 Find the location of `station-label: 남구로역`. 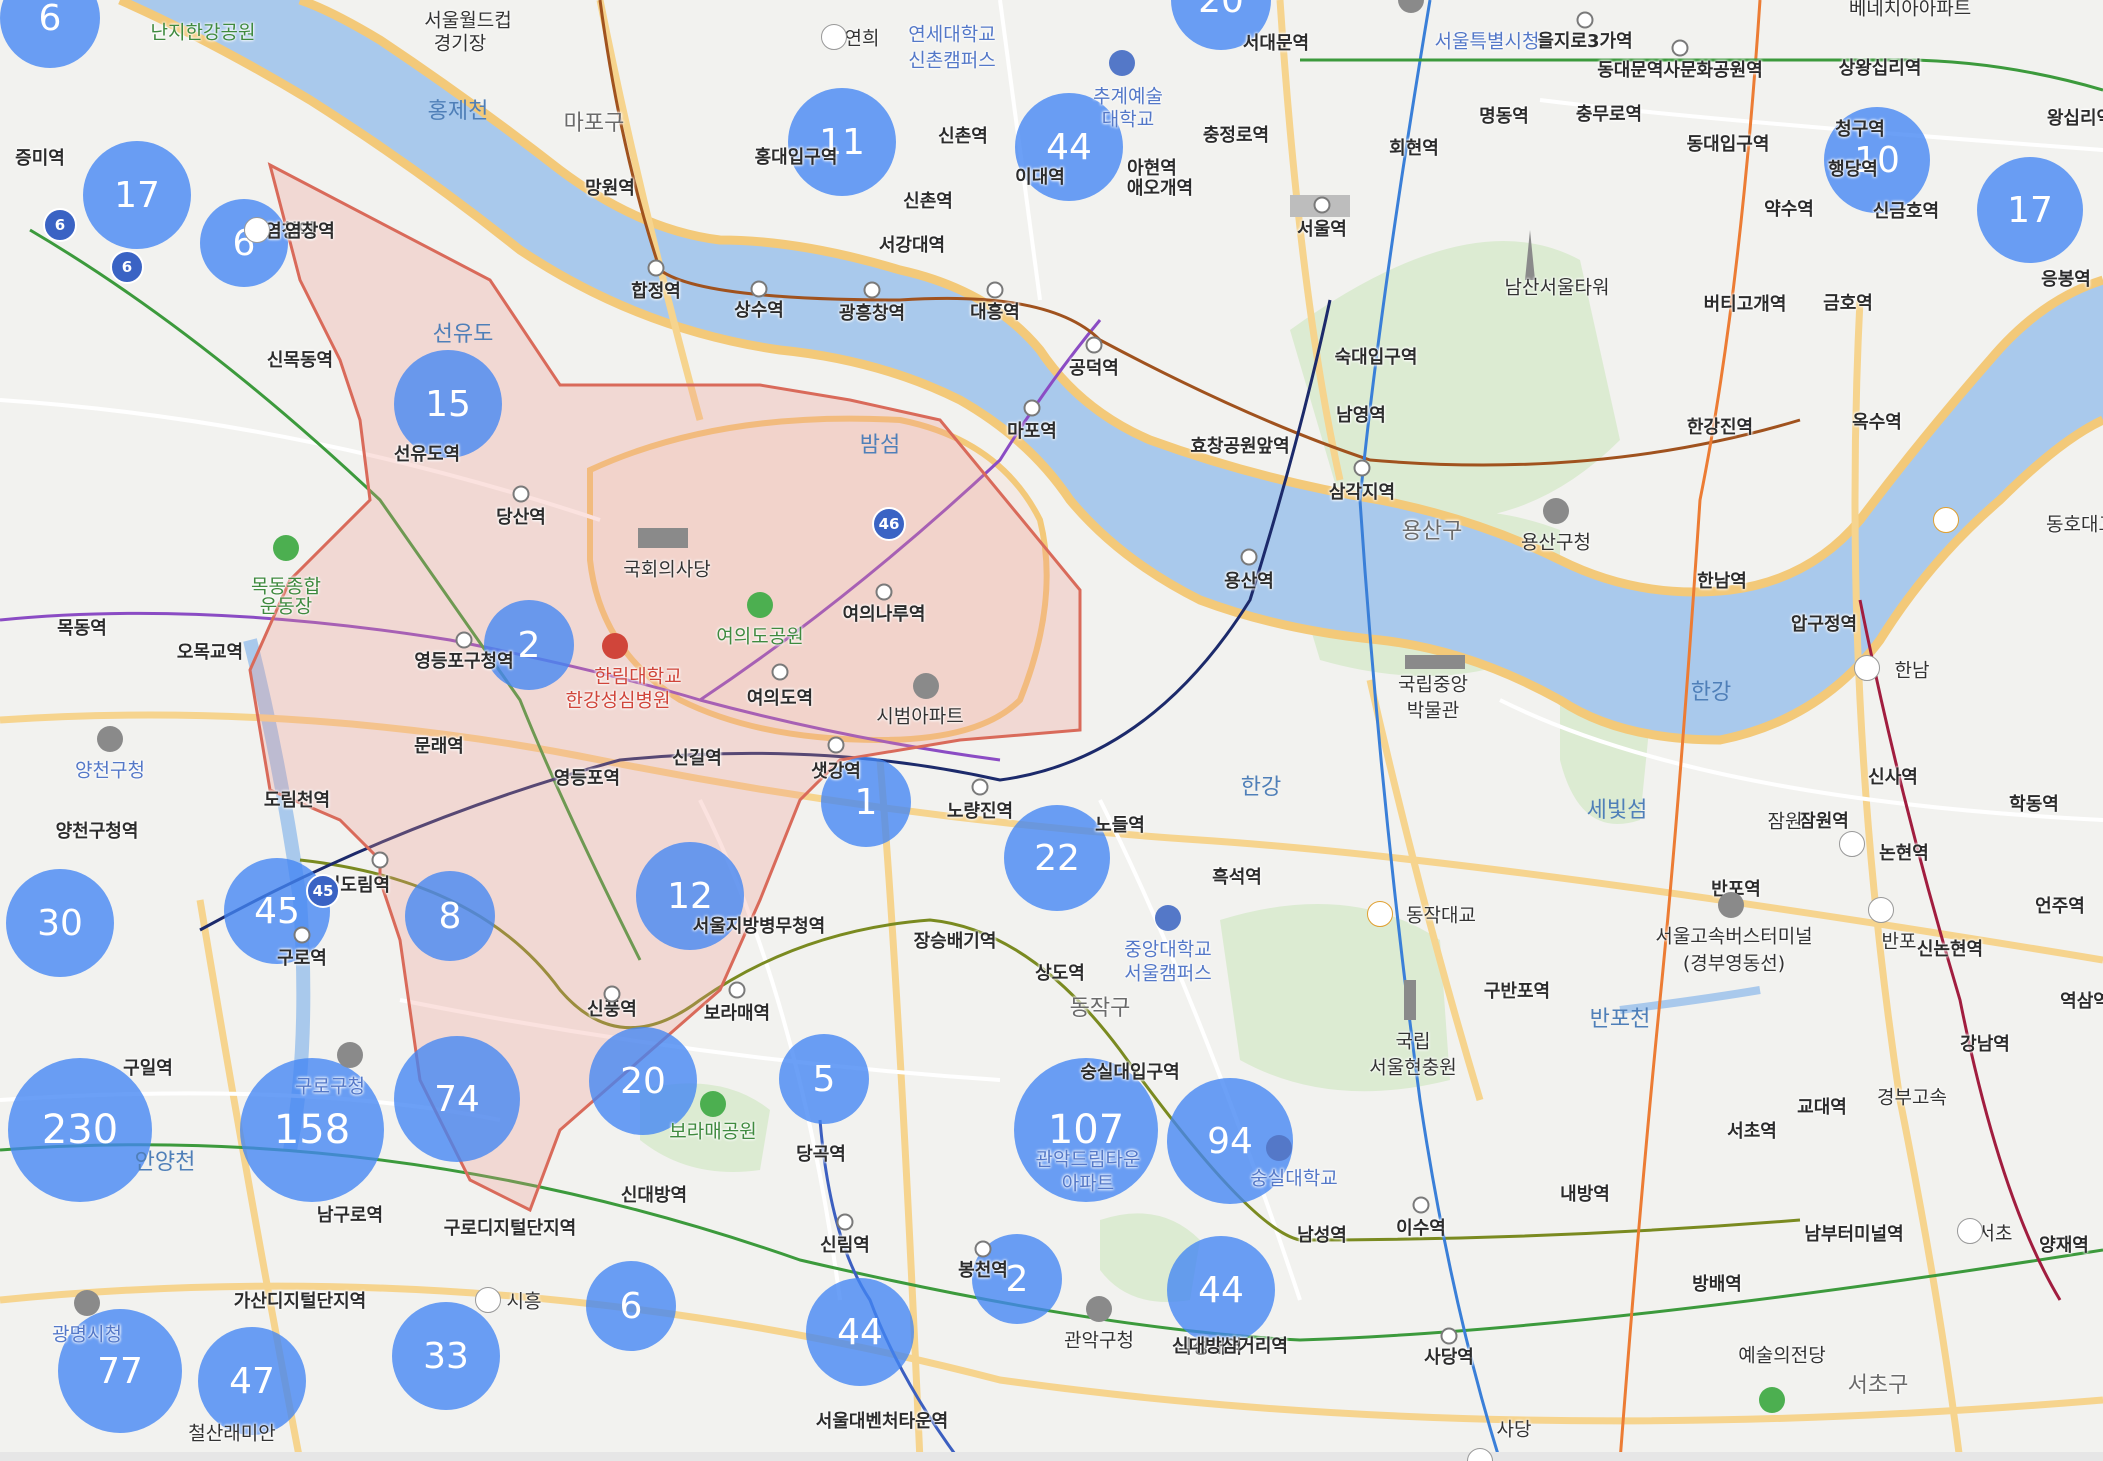

station-label: 남구로역 is located at coordinates (350, 1215).